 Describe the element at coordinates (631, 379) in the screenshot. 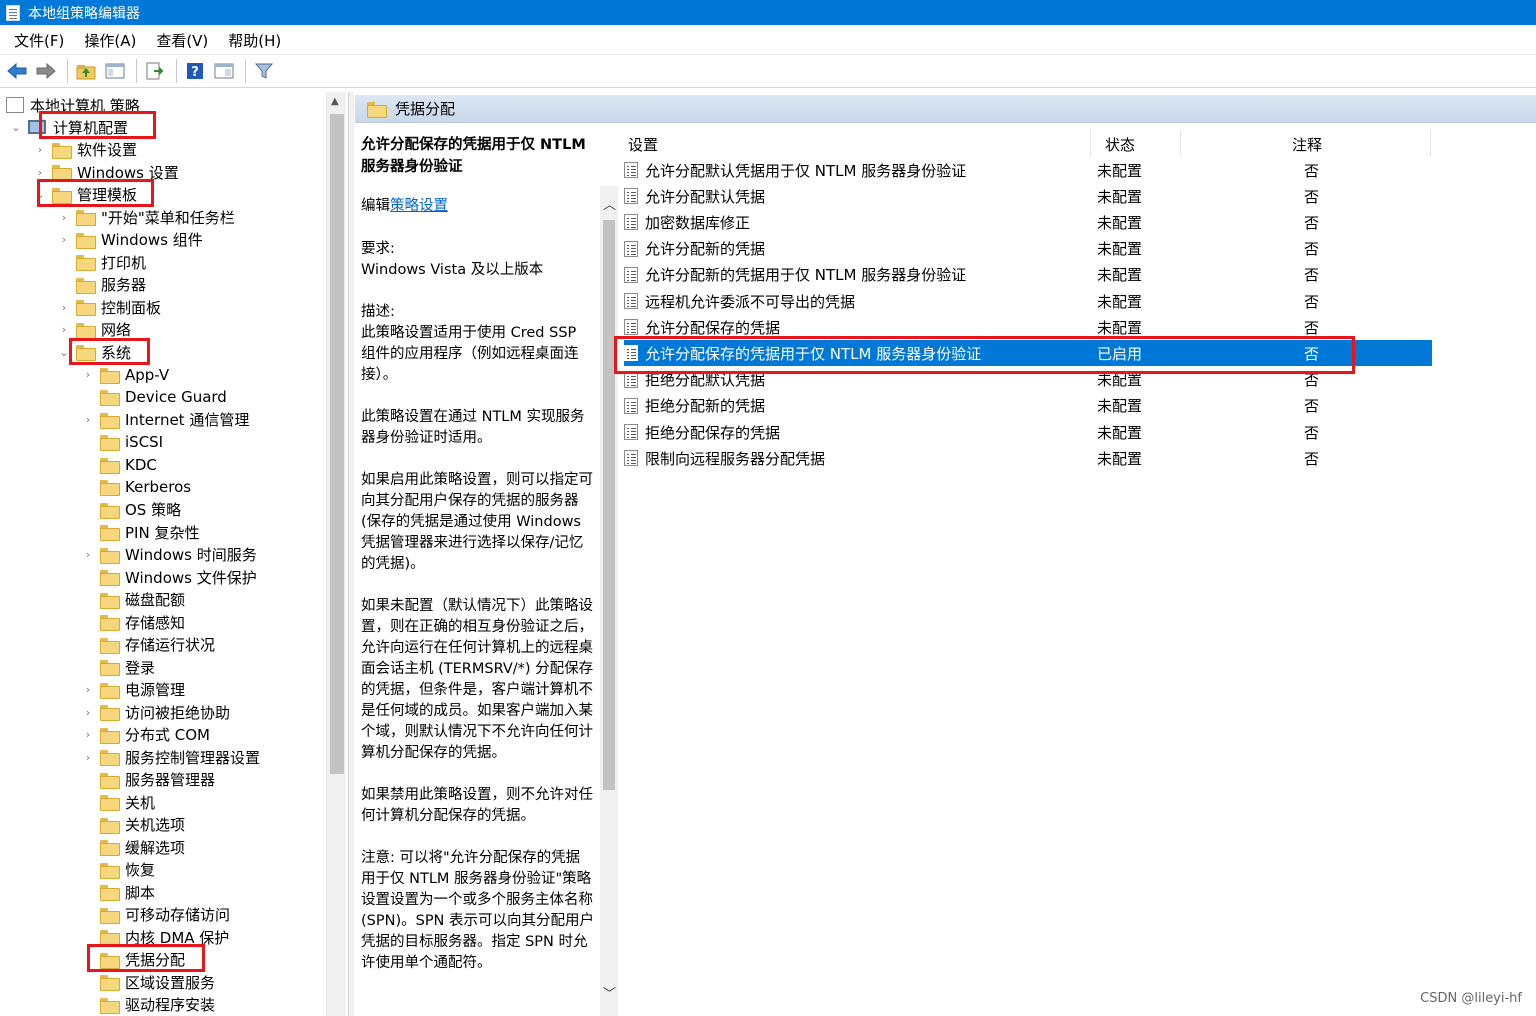

I see `policy-setting-icon` at that location.